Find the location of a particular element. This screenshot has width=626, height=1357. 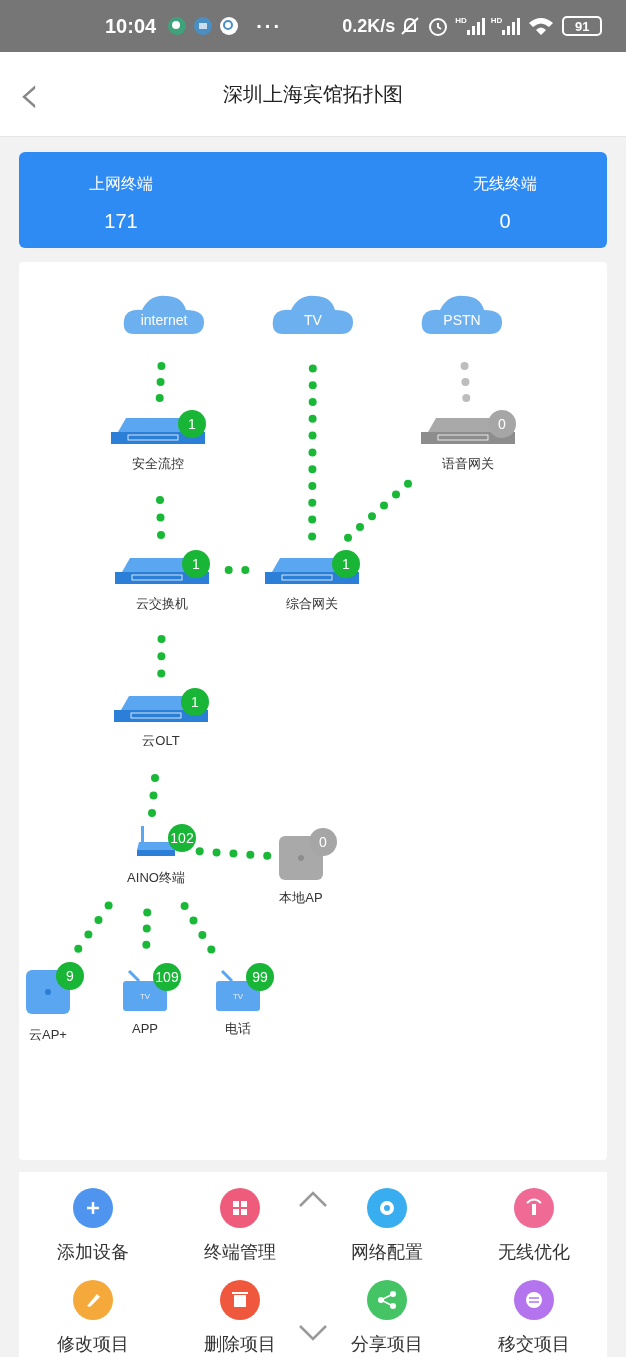

plus-icon is located at coordinates (92, 1208).